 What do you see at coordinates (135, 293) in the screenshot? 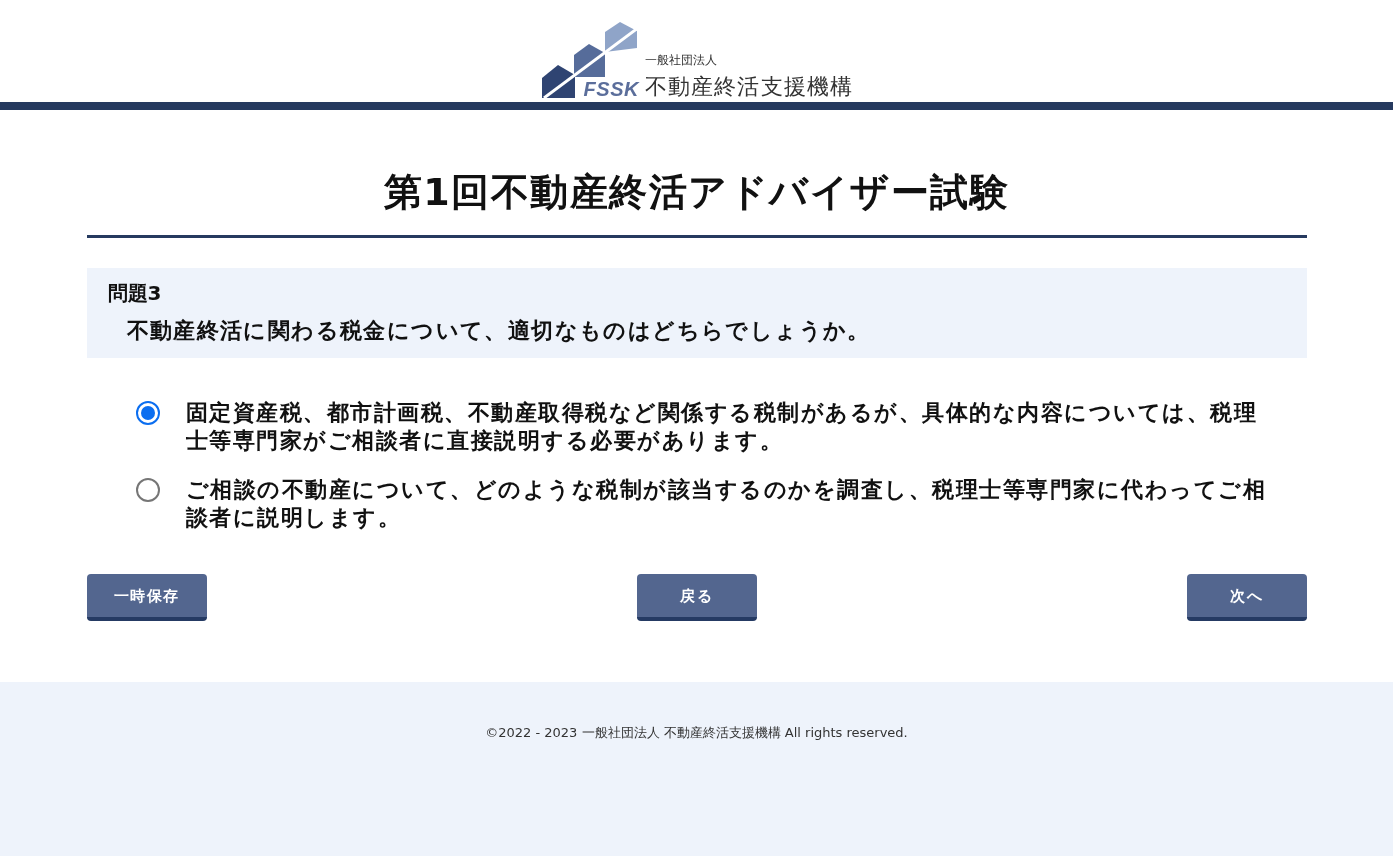
I see `question-number: 問題3` at bounding box center [135, 293].